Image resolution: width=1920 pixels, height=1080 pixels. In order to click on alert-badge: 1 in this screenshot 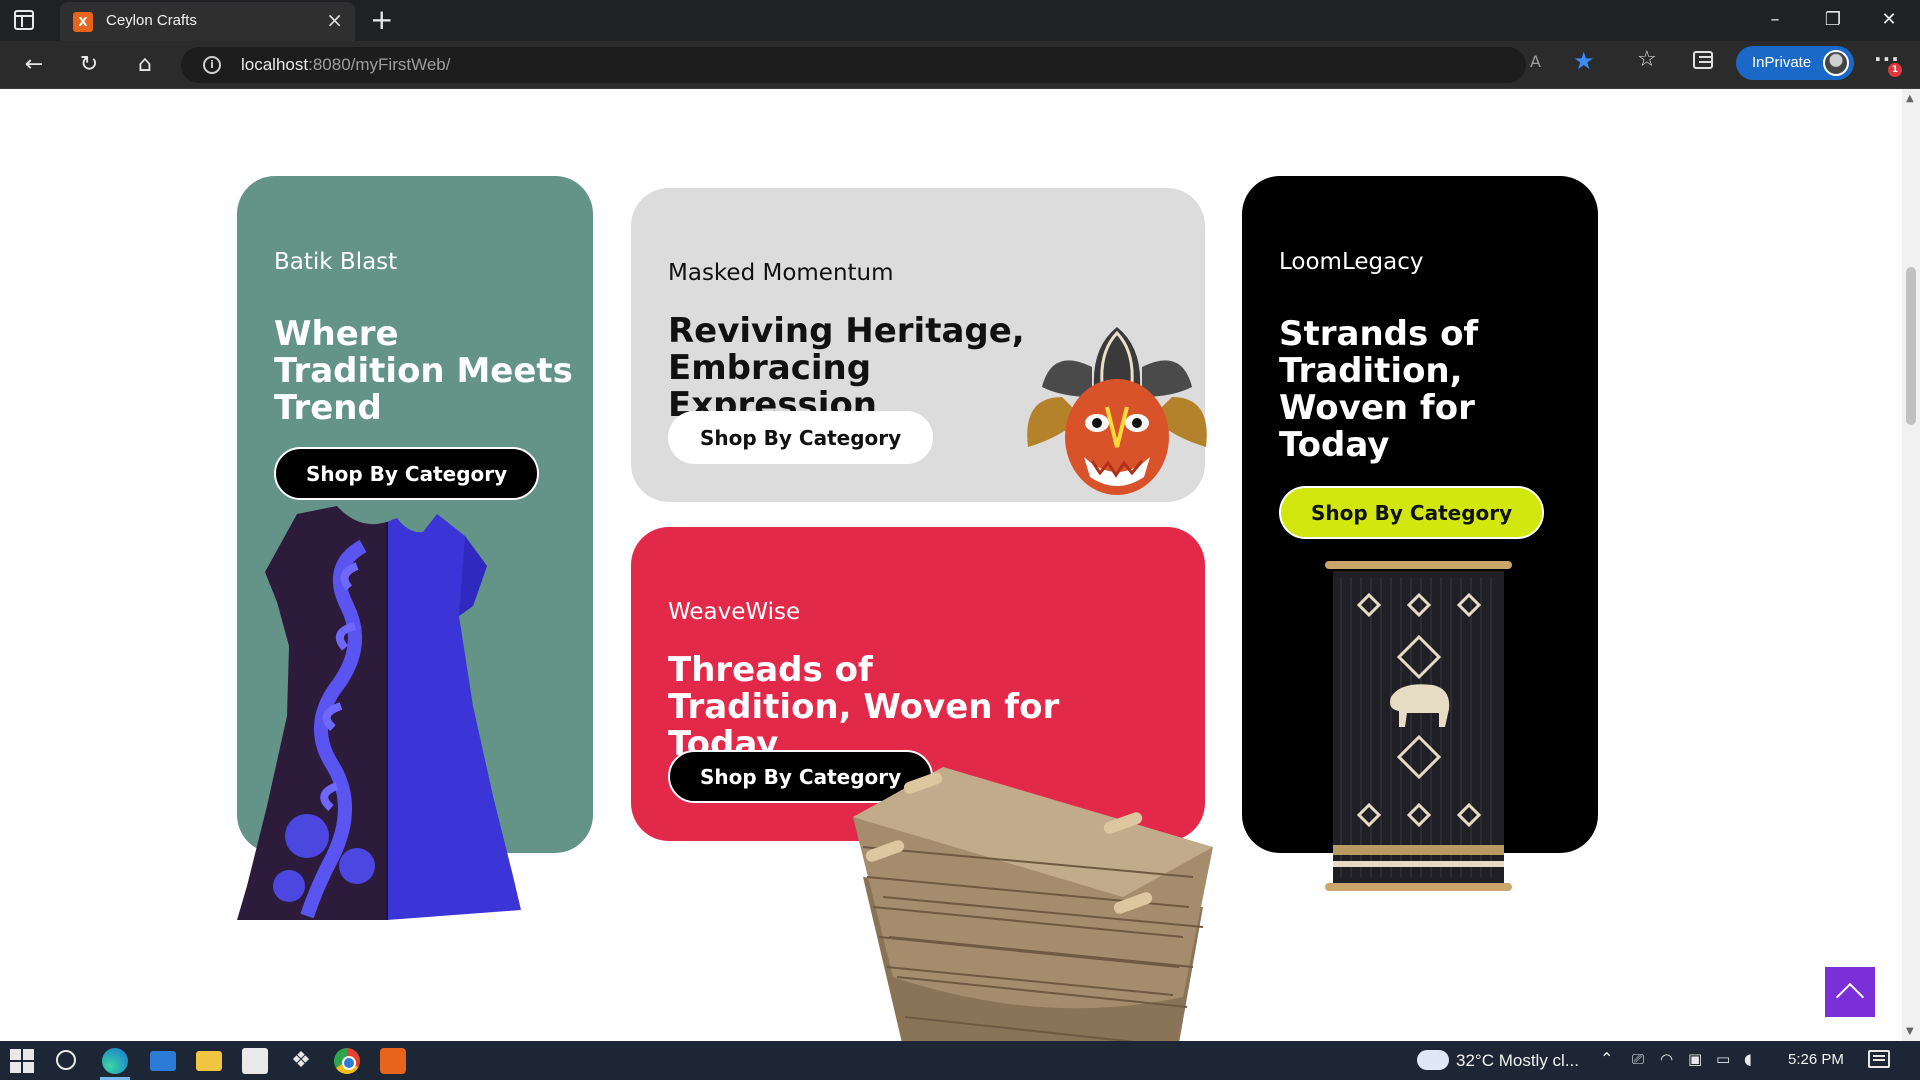, I will do `click(1895, 70)`.